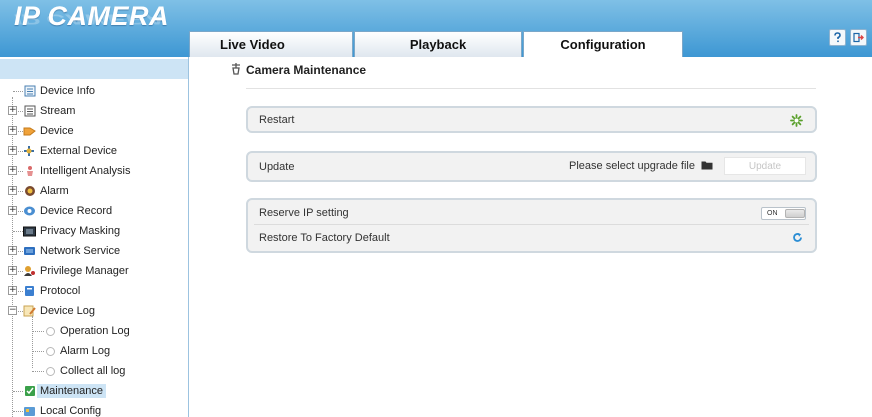 This screenshot has height=417, width=872. Describe the element at coordinates (236, 68) in the screenshot. I see `maintenance-title-icon` at that location.